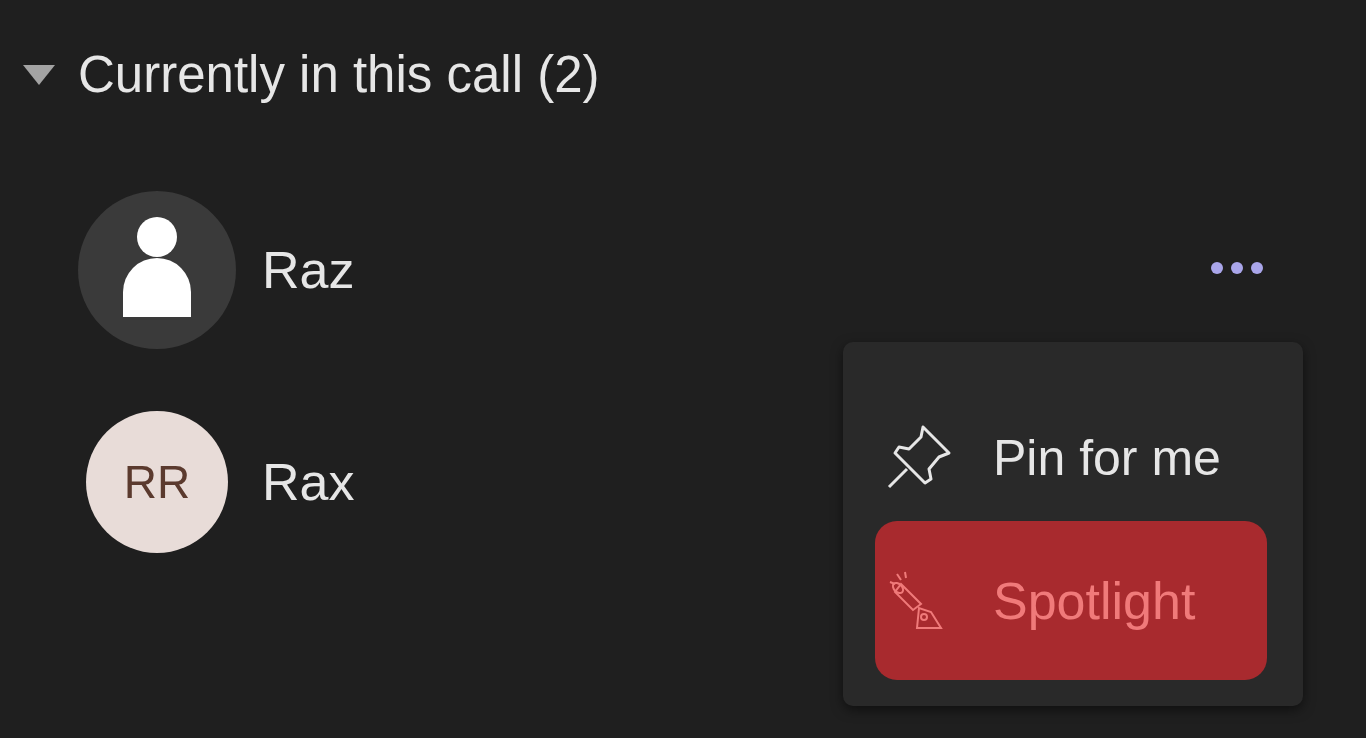  I want to click on spotlight-icon, so click(915, 600).